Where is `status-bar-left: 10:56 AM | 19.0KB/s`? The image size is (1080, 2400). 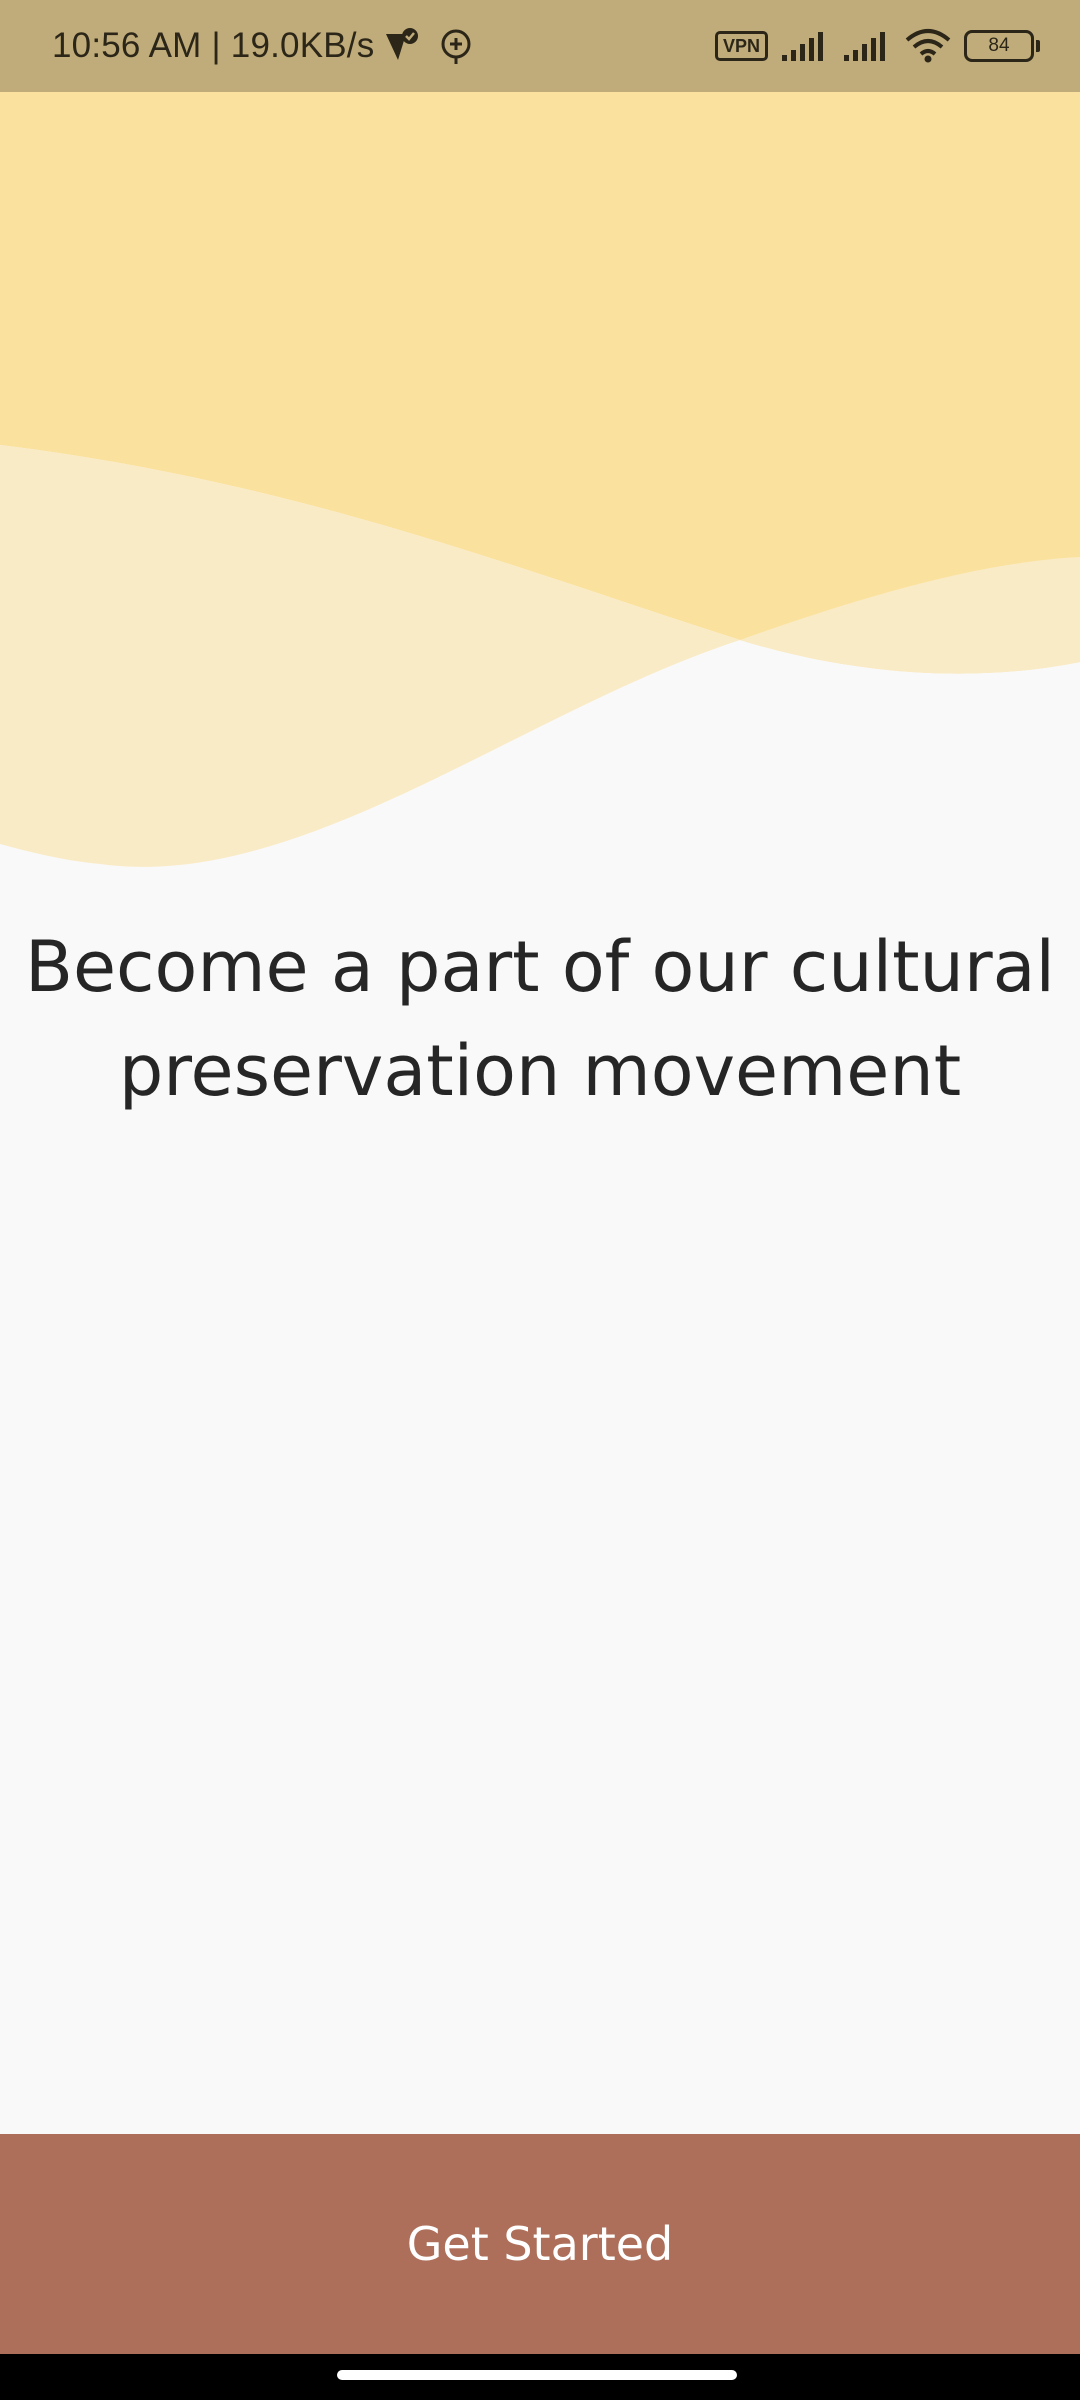
status-bar-left: 10:56 AM | 19.0KB/s is located at coordinates (264, 46).